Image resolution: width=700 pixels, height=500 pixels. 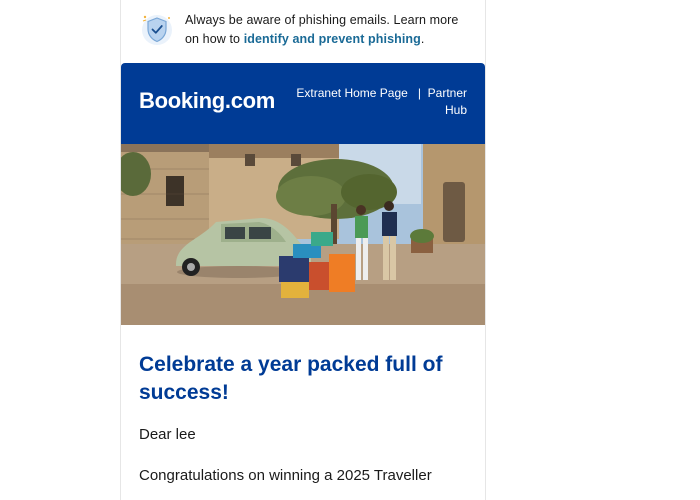 I want to click on extranet-home-link: Extranet Home Page, so click(x=351, y=93).